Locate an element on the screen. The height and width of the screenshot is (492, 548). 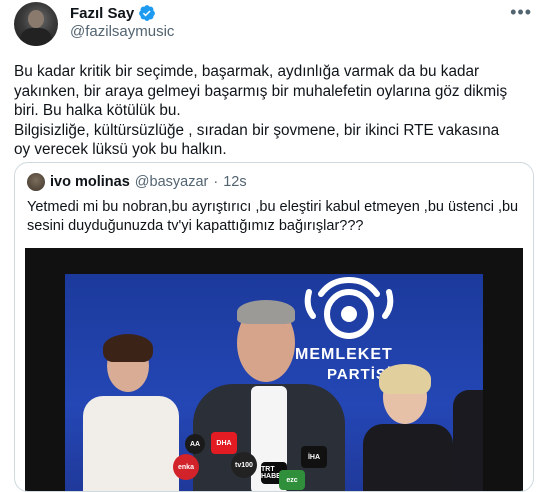
person-right-body is located at coordinates (408, 457).